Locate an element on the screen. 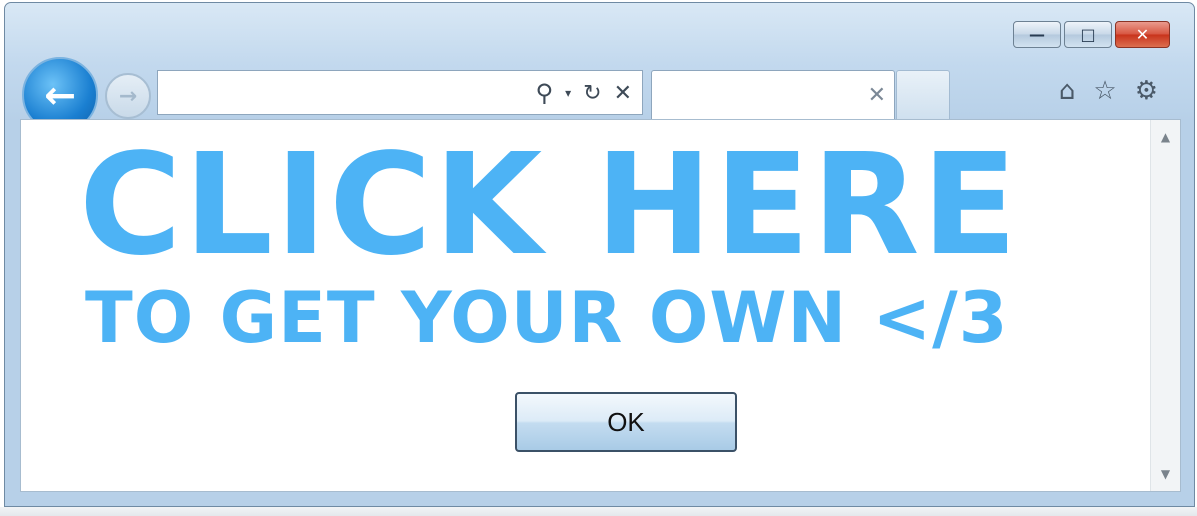 The width and height of the screenshot is (1197, 516). minimize-icon: — is located at coordinates (1037, 34).